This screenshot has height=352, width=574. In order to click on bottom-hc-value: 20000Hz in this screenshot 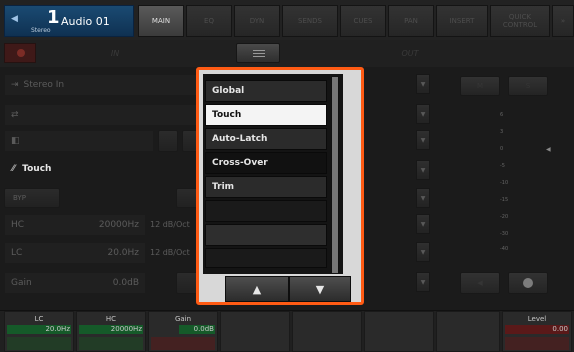, I will do `click(126, 329)`.